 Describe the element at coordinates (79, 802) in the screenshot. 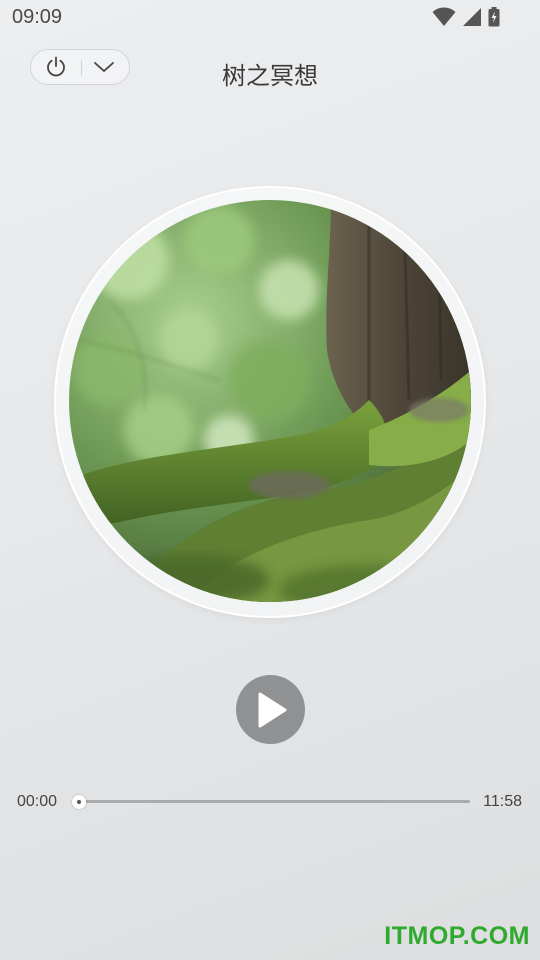

I see `seek-thumb` at that location.